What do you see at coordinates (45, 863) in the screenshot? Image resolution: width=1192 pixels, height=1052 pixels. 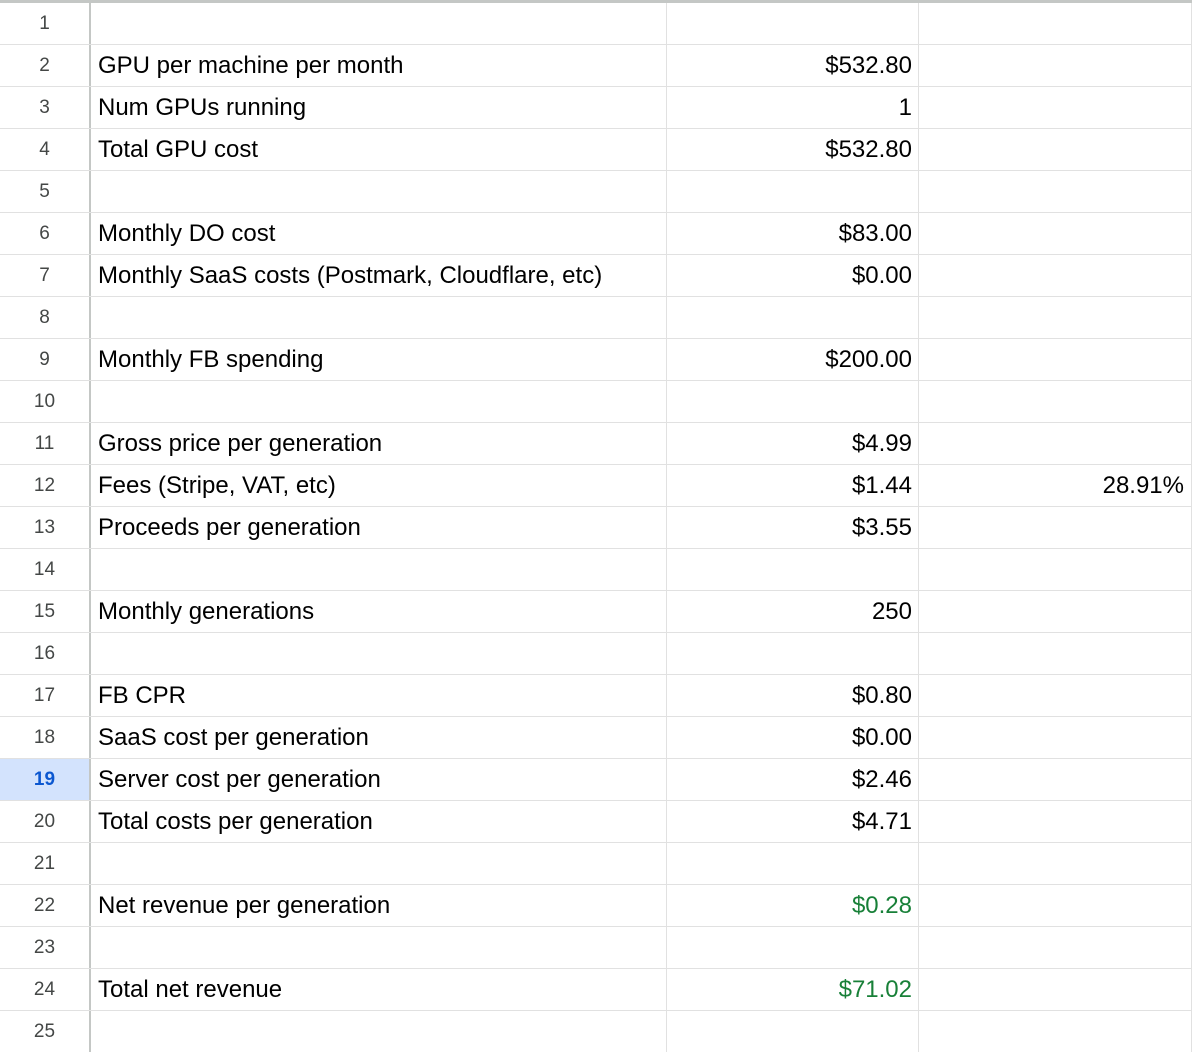 I see `row-header: 21` at bounding box center [45, 863].